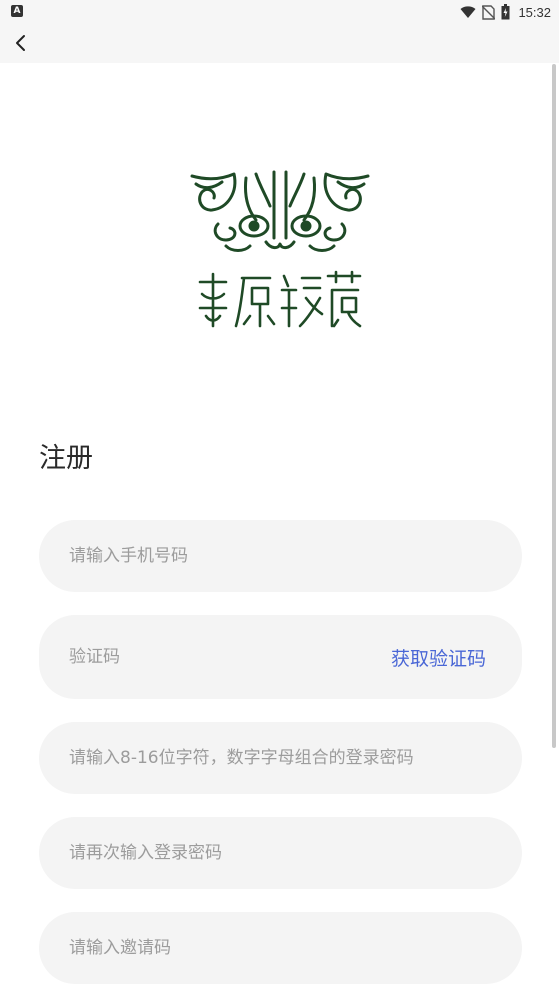 The image size is (559, 993). I want to click on chevron-left-icon, so click(21, 43).